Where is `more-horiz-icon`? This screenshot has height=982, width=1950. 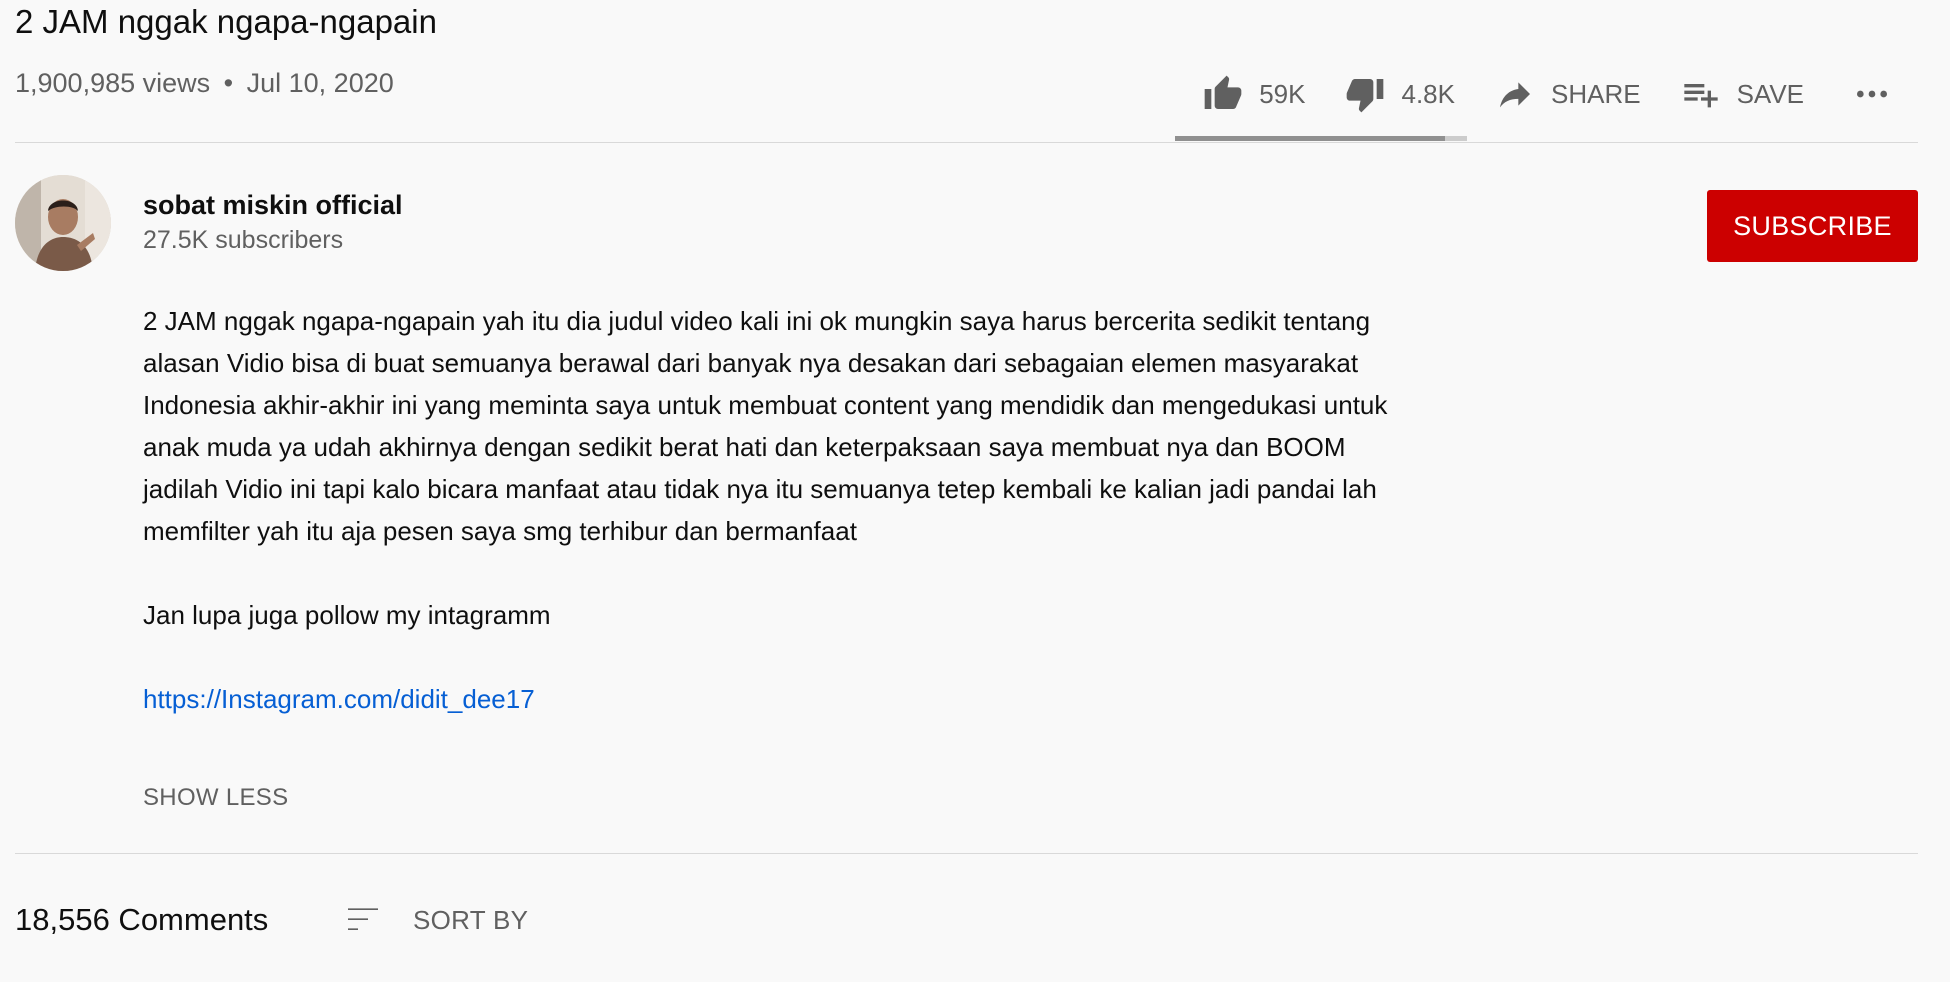 more-horiz-icon is located at coordinates (1872, 94).